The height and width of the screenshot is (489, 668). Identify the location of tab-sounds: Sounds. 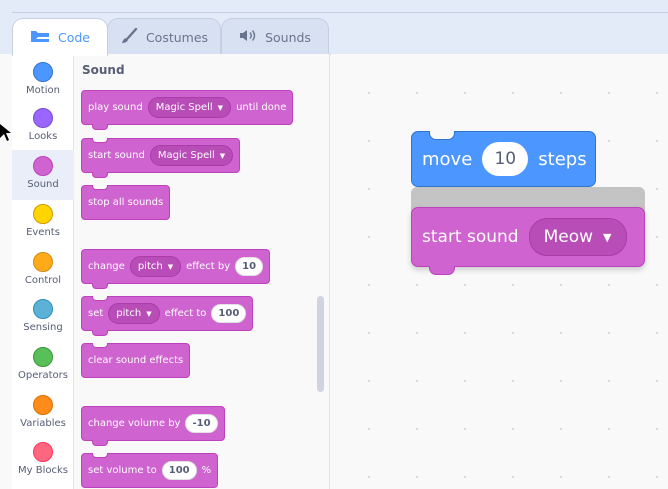
(275, 36).